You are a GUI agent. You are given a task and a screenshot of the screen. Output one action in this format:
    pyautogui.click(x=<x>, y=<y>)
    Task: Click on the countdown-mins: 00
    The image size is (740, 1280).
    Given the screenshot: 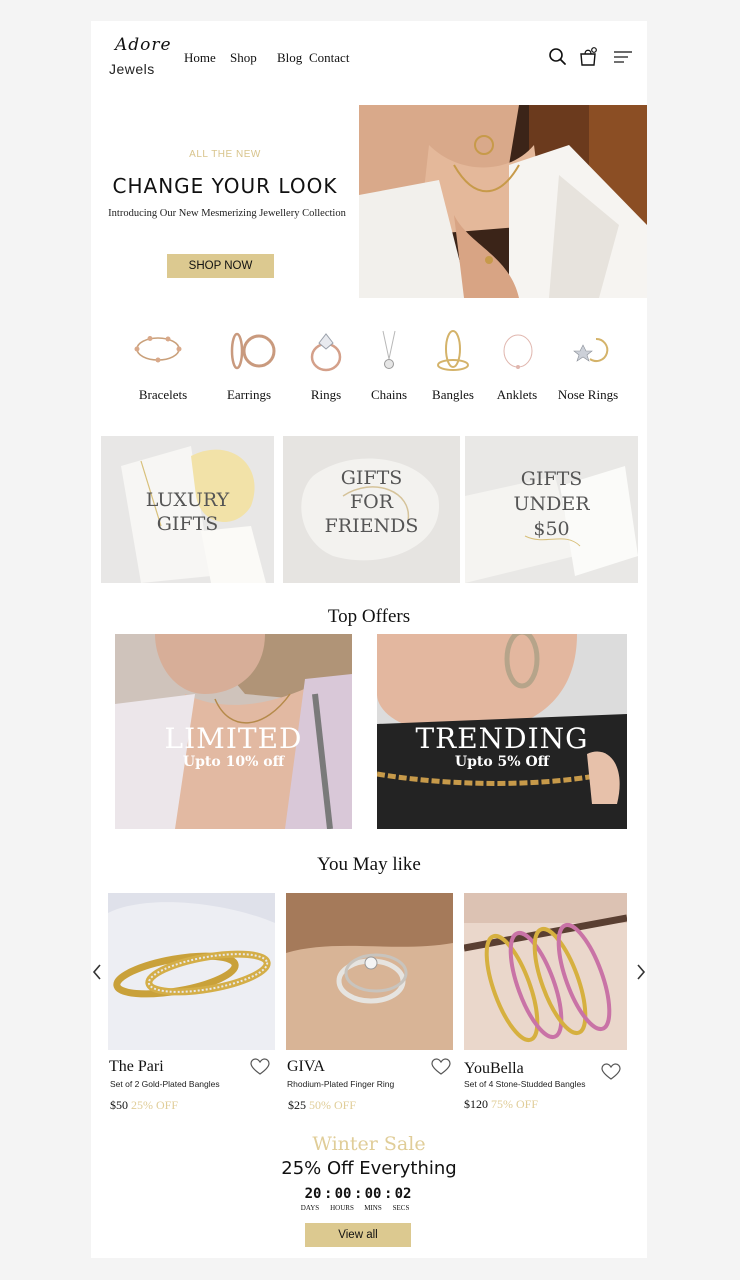 What is the action you would take?
    pyautogui.click(x=373, y=1194)
    